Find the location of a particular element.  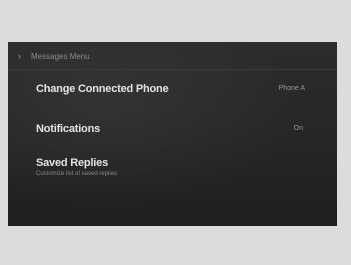

saved-replies-label: Saved Replies is located at coordinates (72, 163).